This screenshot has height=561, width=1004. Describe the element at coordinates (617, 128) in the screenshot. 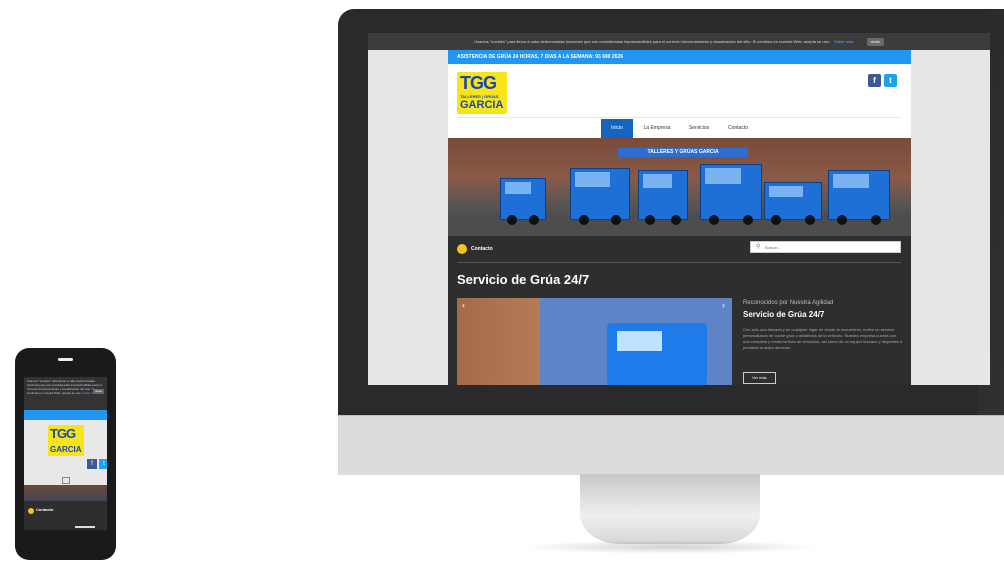

I see `nav-item-inicio: Inicio` at that location.